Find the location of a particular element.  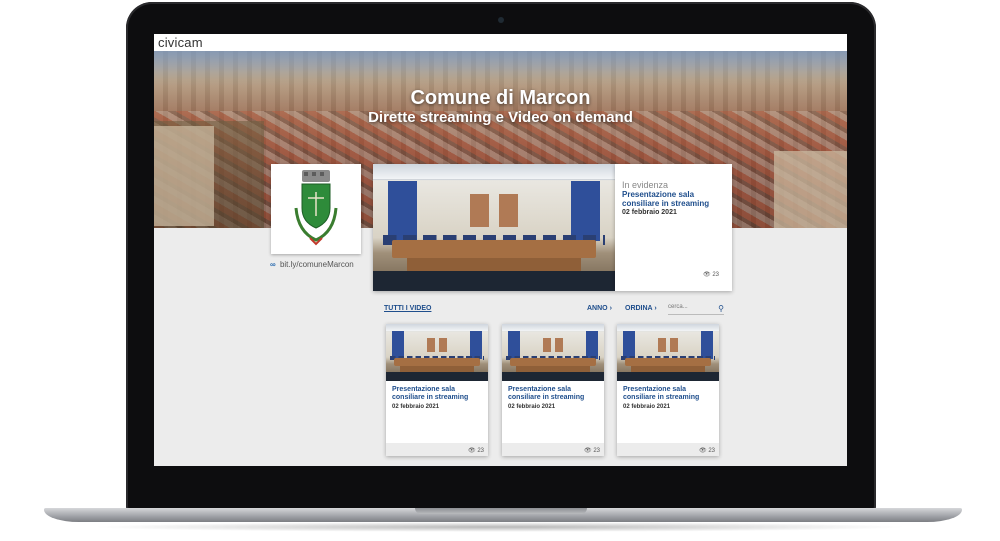

hero-building-left is located at coordinates (184, 176).